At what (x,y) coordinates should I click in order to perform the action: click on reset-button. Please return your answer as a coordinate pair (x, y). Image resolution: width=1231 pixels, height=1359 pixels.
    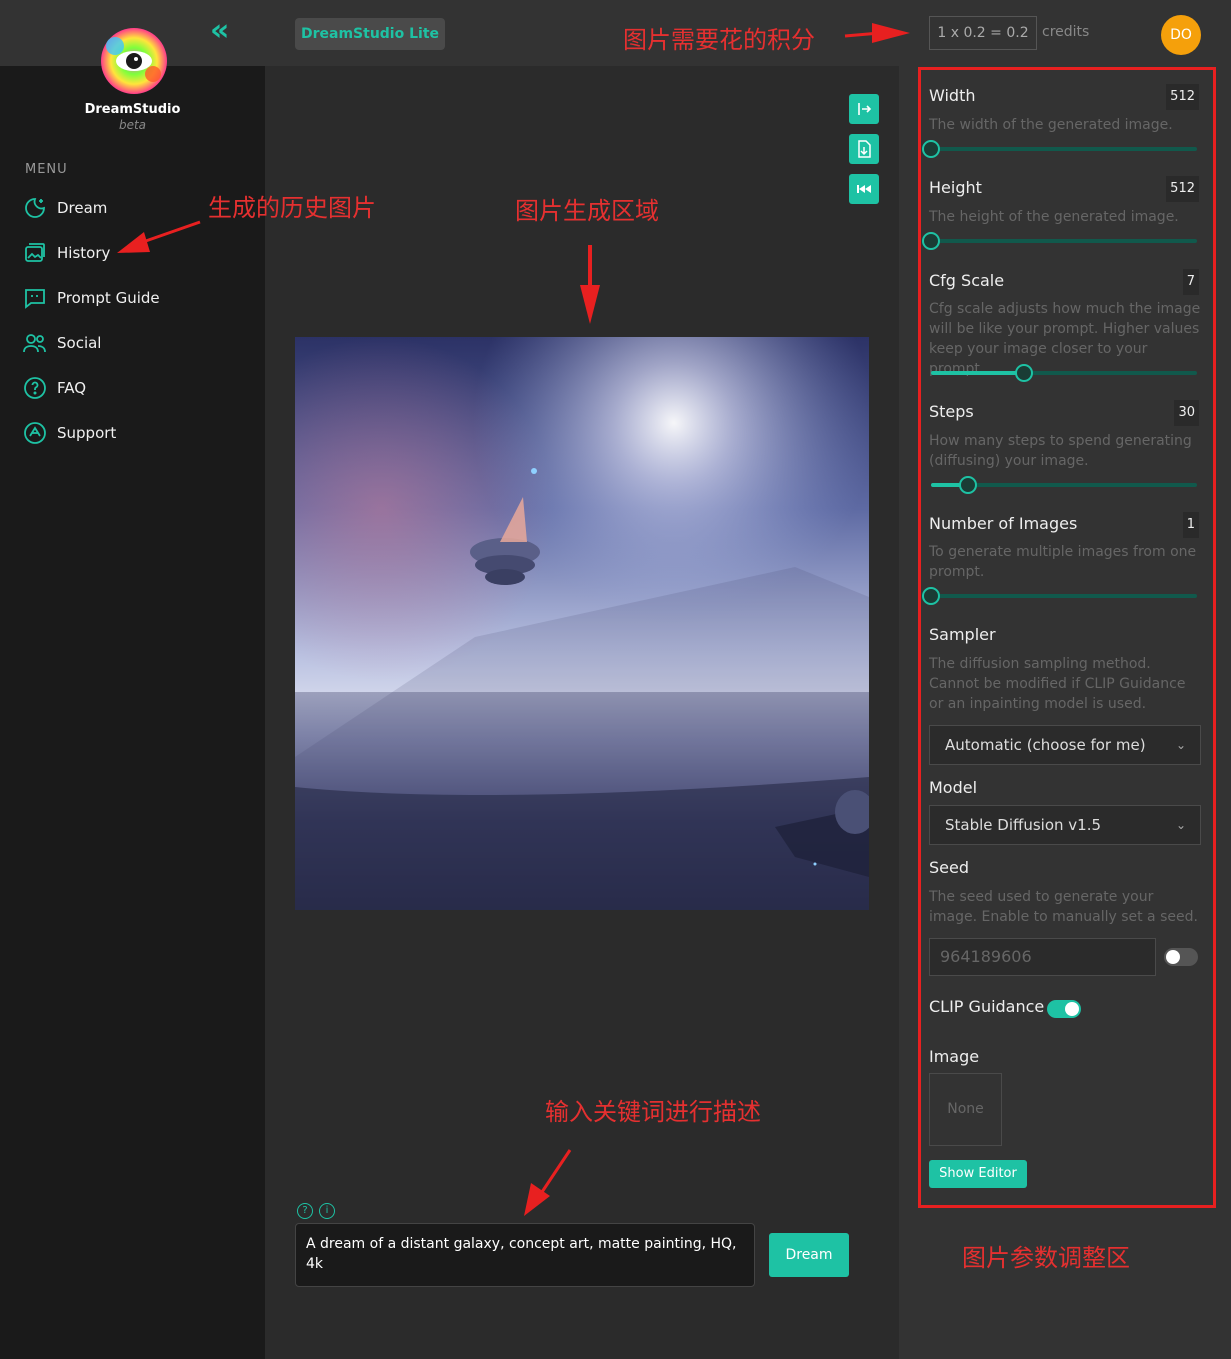
    Looking at the image, I should click on (864, 189).